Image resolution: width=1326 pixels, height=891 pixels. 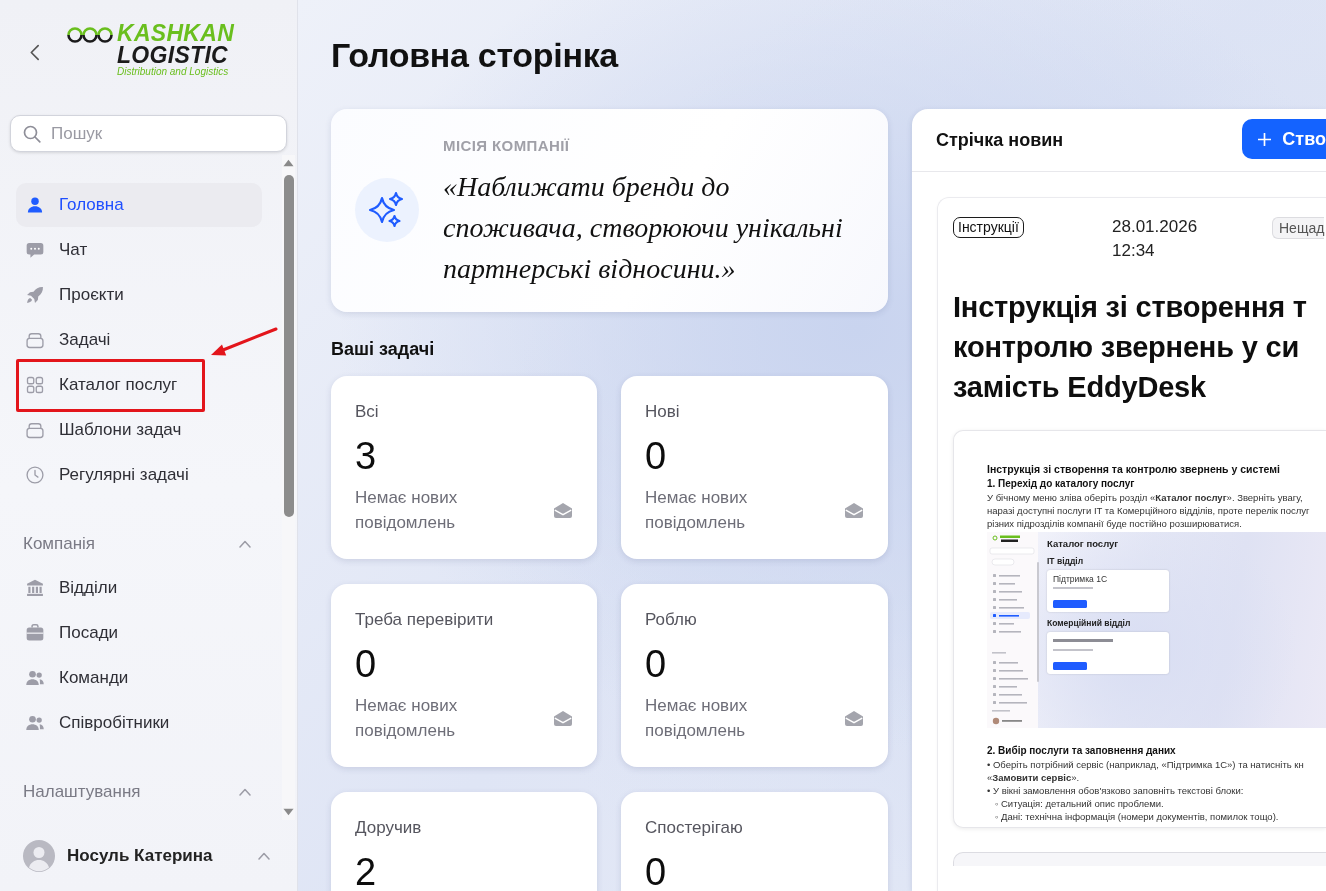 I want to click on screenshot-section-title: IT відділ, so click(x=1066, y=561).